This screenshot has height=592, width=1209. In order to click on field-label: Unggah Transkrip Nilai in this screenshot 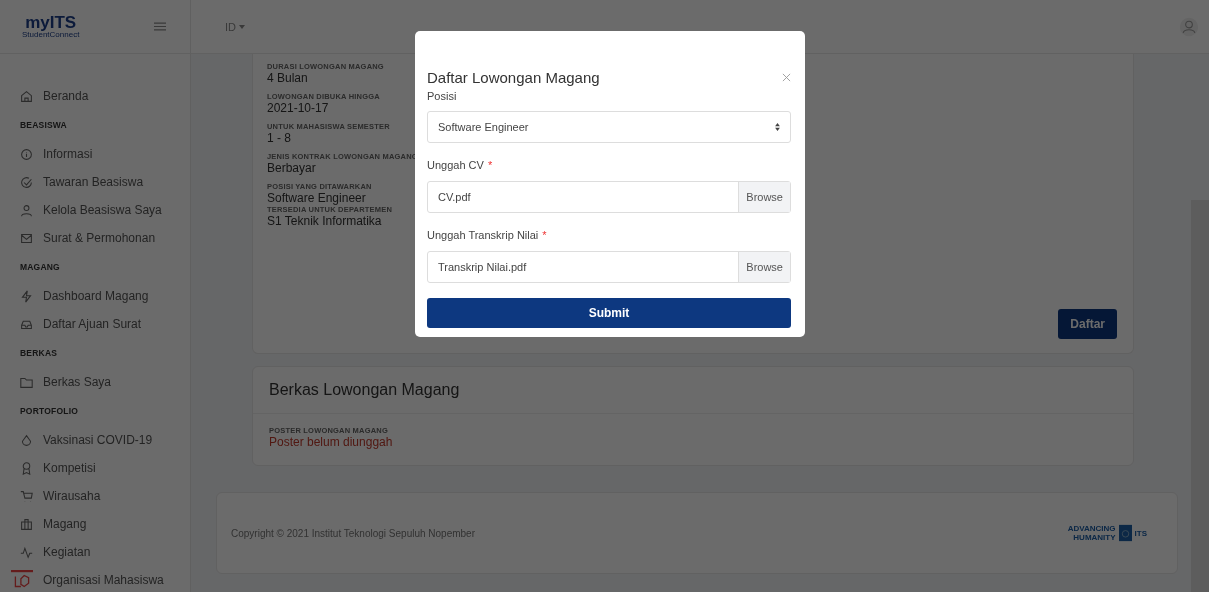, I will do `click(483, 235)`.